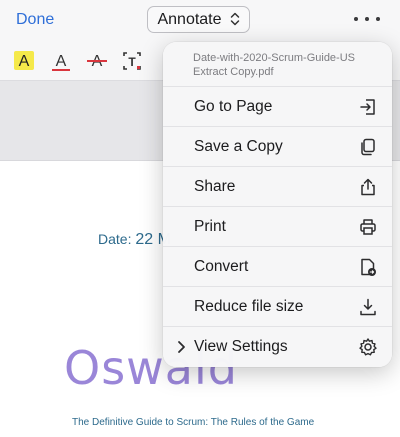  Describe the element at coordinates (241, 346) in the screenshot. I see `menu-item-label: View Settings` at that location.